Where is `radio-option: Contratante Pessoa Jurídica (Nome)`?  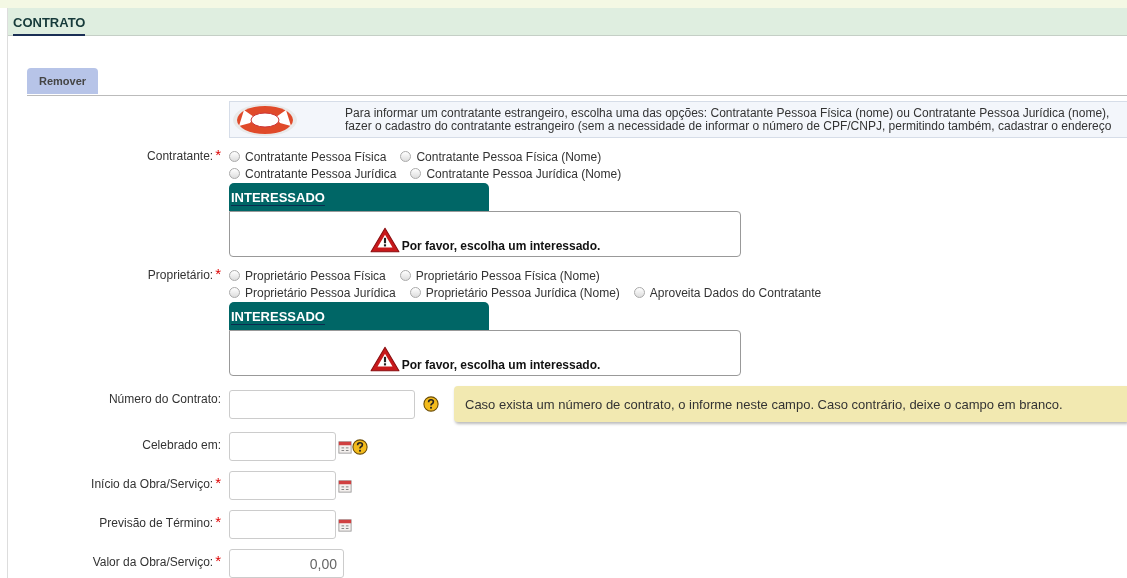
radio-option: Contratante Pessoa Jurídica (Nome) is located at coordinates (516, 173).